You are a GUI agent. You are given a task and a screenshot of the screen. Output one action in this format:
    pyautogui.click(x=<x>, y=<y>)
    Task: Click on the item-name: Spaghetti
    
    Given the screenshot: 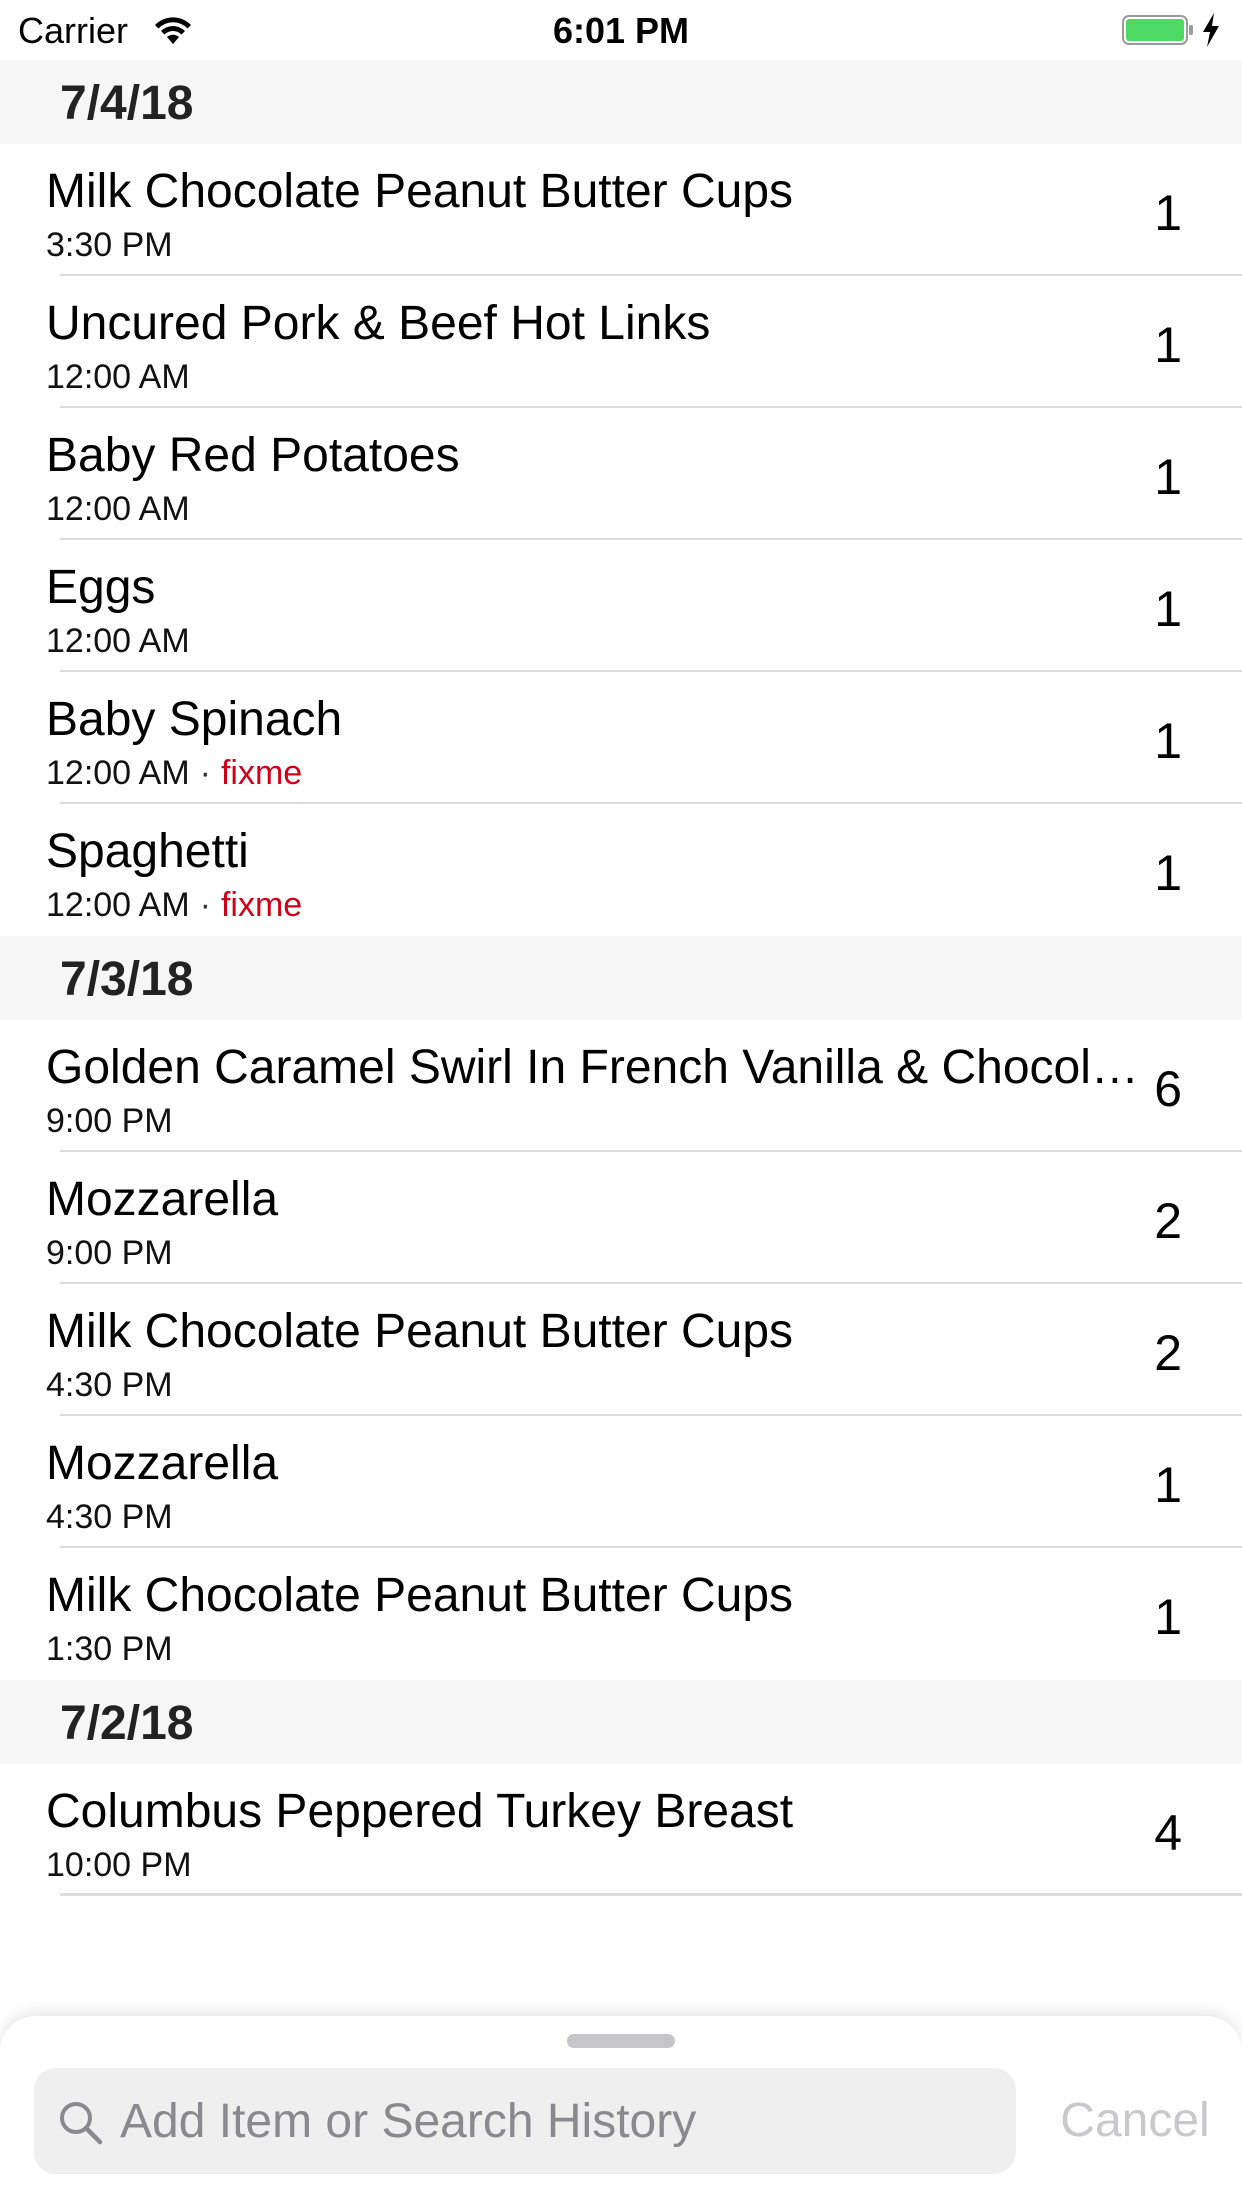 What is the action you would take?
    pyautogui.click(x=147, y=851)
    